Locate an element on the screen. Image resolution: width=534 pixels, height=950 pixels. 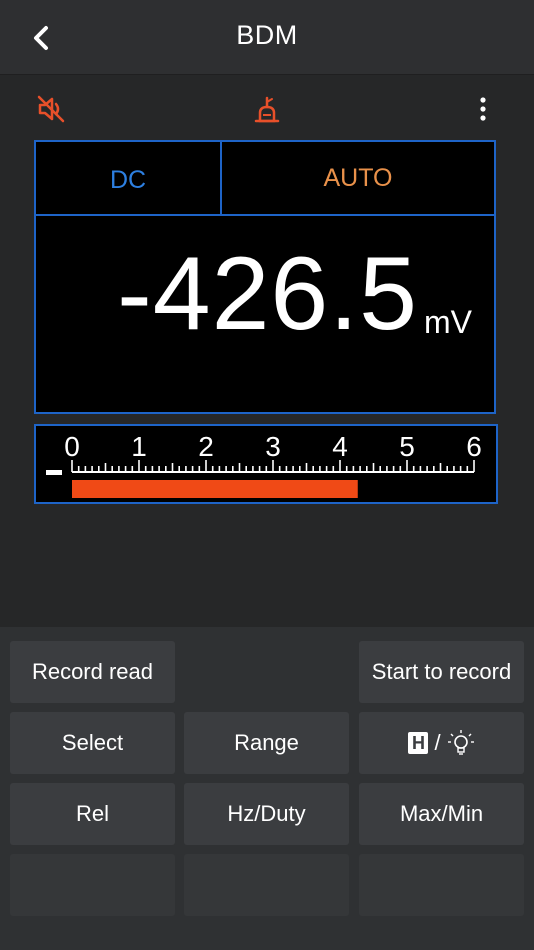
hold-icon: H is located at coordinates (418, 743).